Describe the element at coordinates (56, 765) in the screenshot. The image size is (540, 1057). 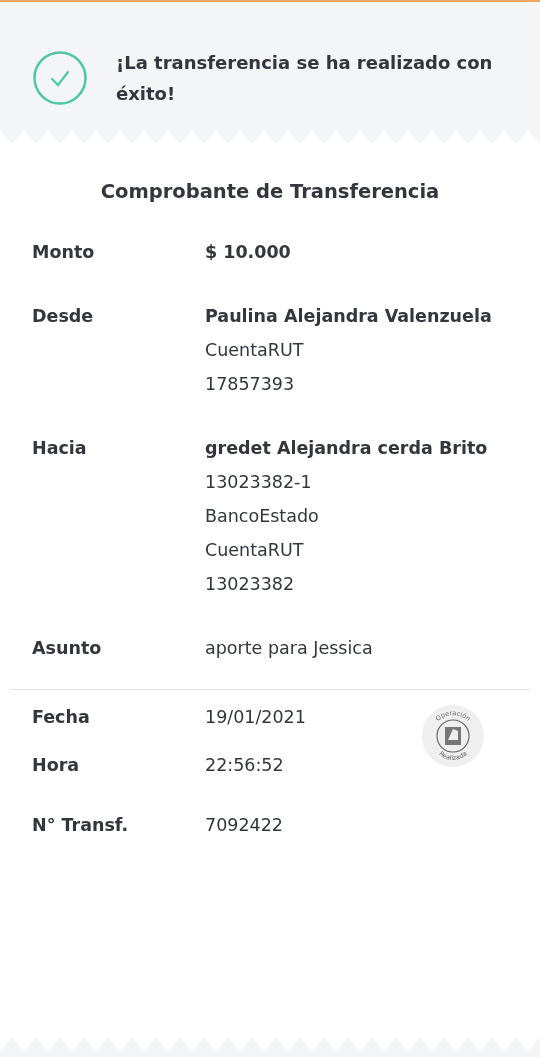
I see `field-label: Hora` at that location.